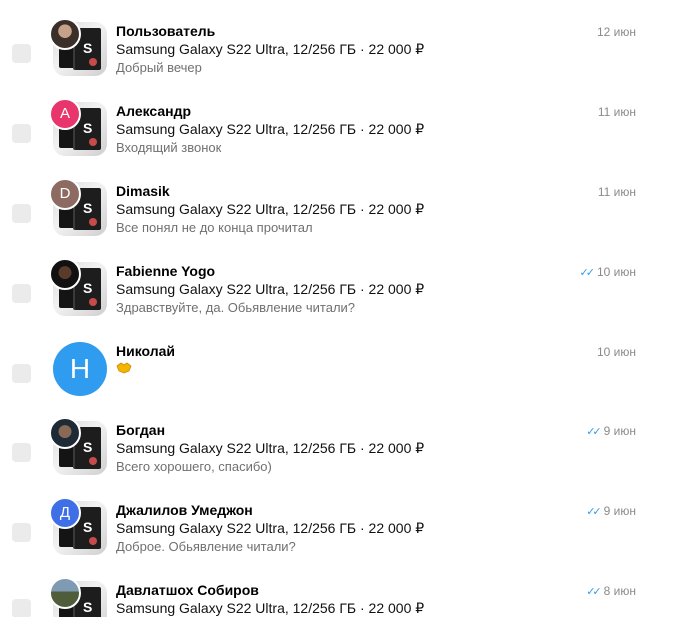 Image resolution: width=700 pixels, height=617 pixels. What do you see at coordinates (166, 31) in the screenshot?
I see `contact-name: Пользователь` at bounding box center [166, 31].